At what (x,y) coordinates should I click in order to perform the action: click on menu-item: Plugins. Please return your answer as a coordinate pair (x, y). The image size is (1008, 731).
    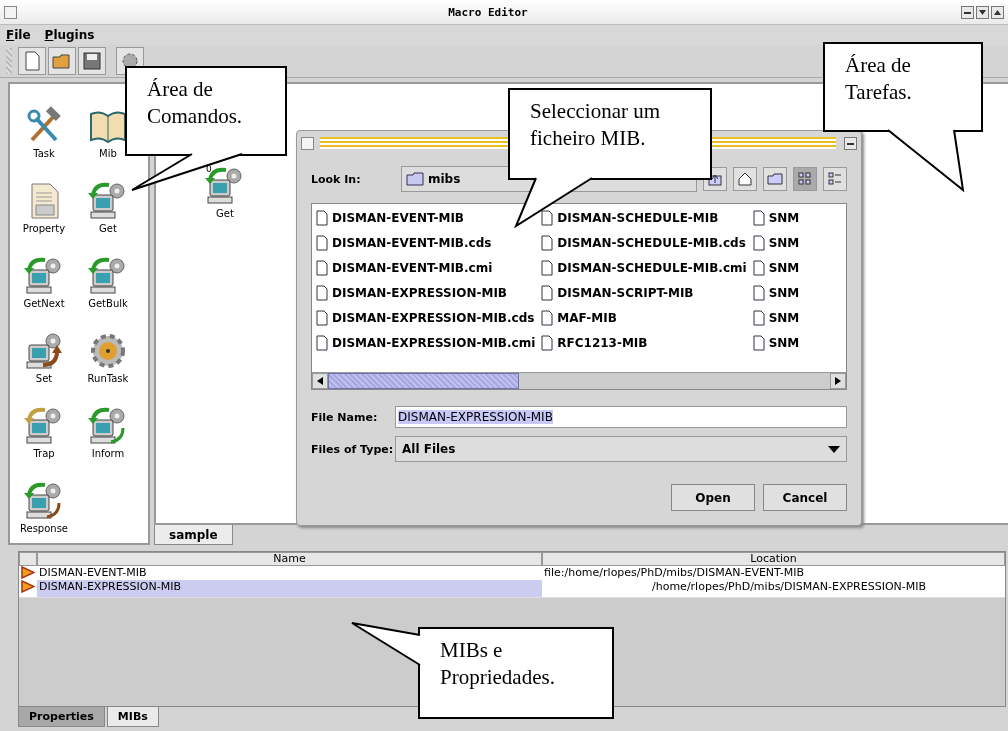
    Looking at the image, I should click on (69, 35).